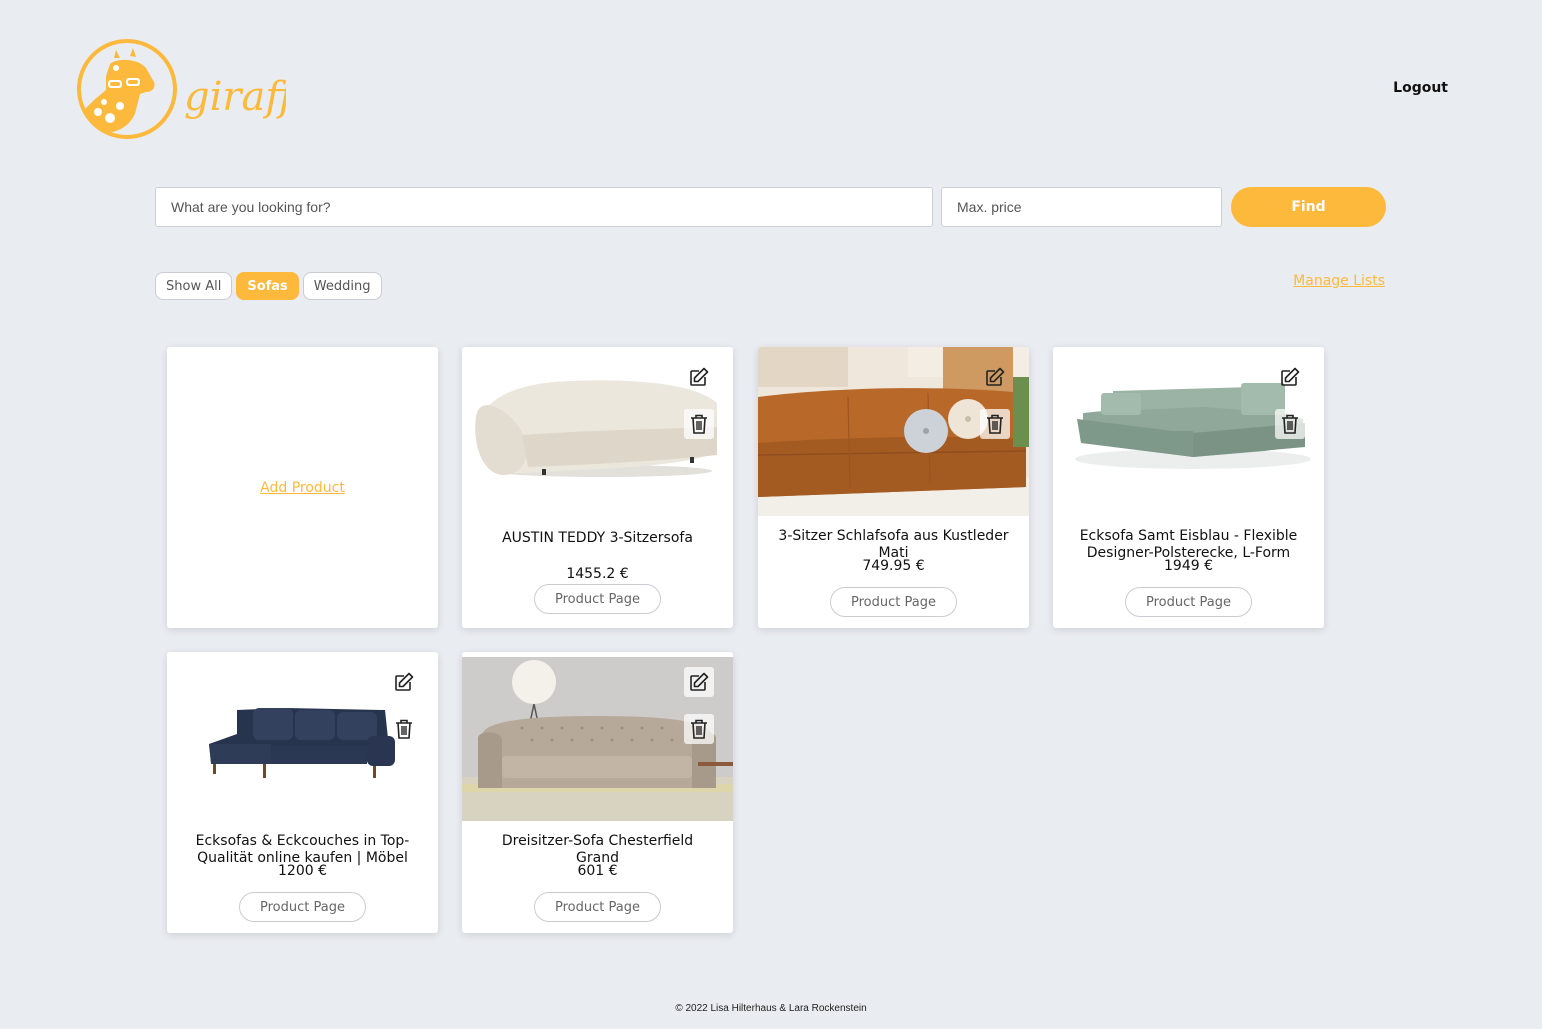 The width and height of the screenshot is (1542, 1029). Describe the element at coordinates (893, 566) in the screenshot. I see `product-price: 749.95 €` at that location.